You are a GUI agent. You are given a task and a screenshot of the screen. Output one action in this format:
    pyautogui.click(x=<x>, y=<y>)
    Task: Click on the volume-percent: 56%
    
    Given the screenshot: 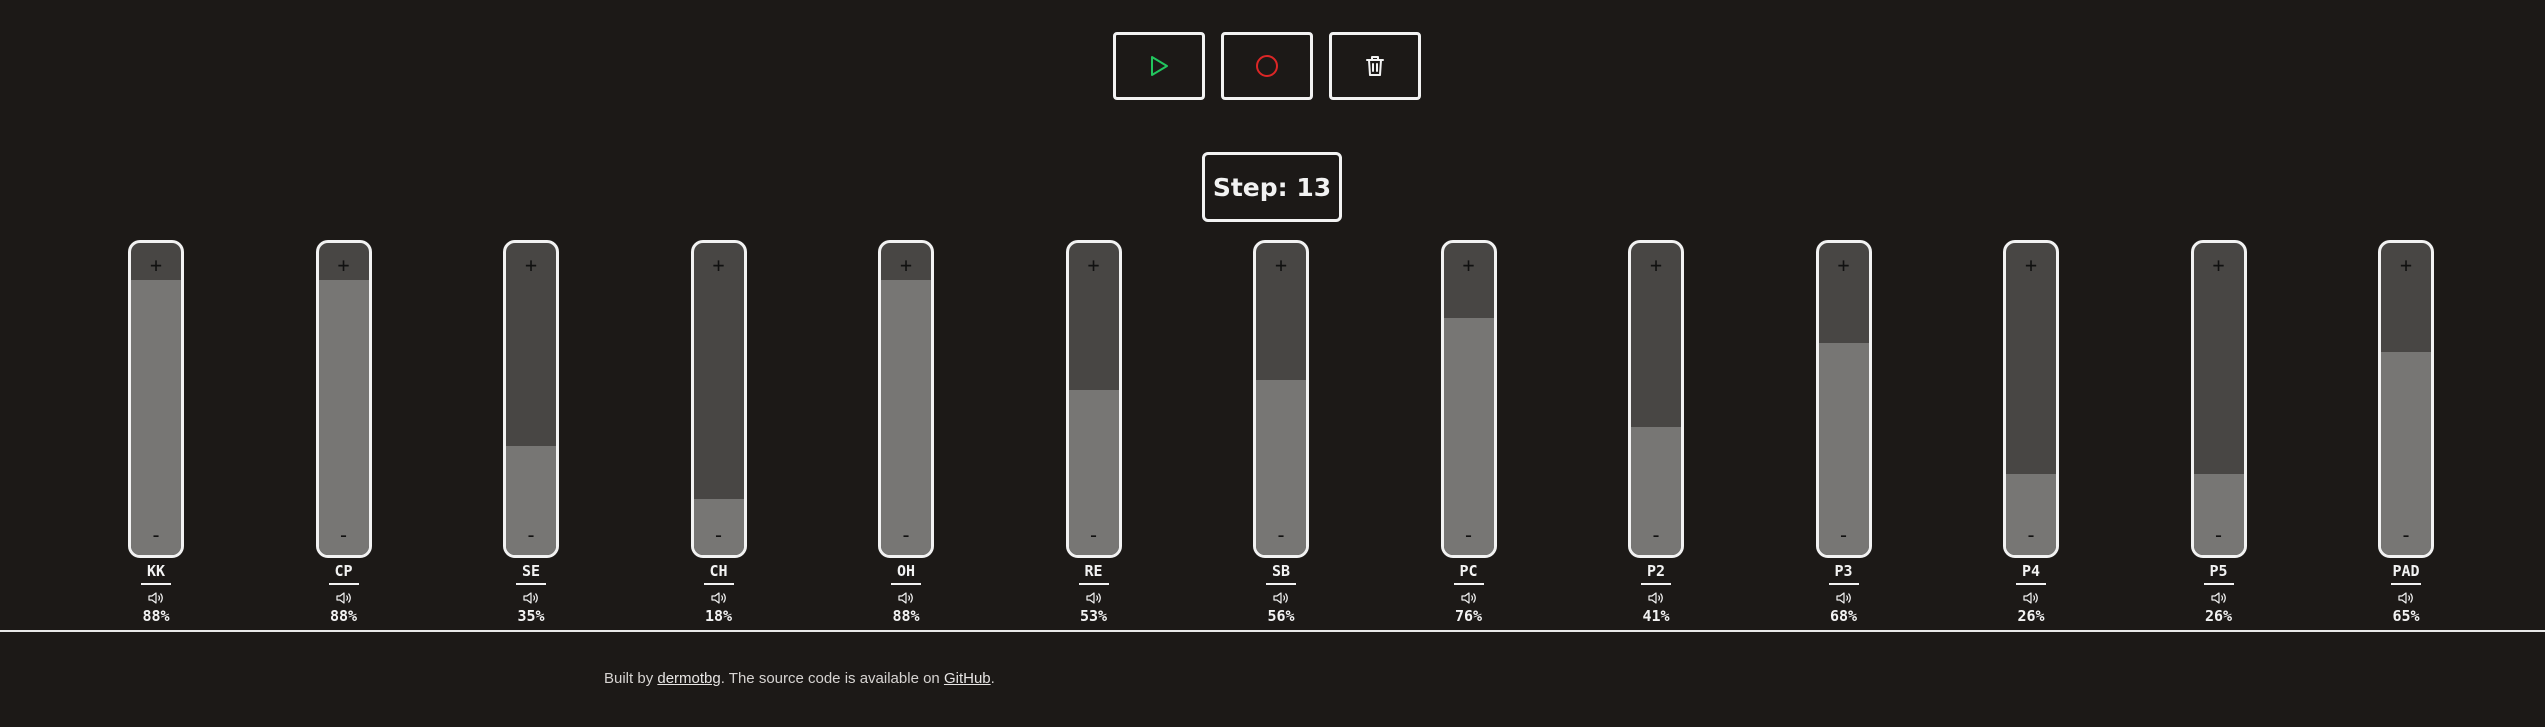 What is the action you would take?
    pyautogui.click(x=1281, y=616)
    